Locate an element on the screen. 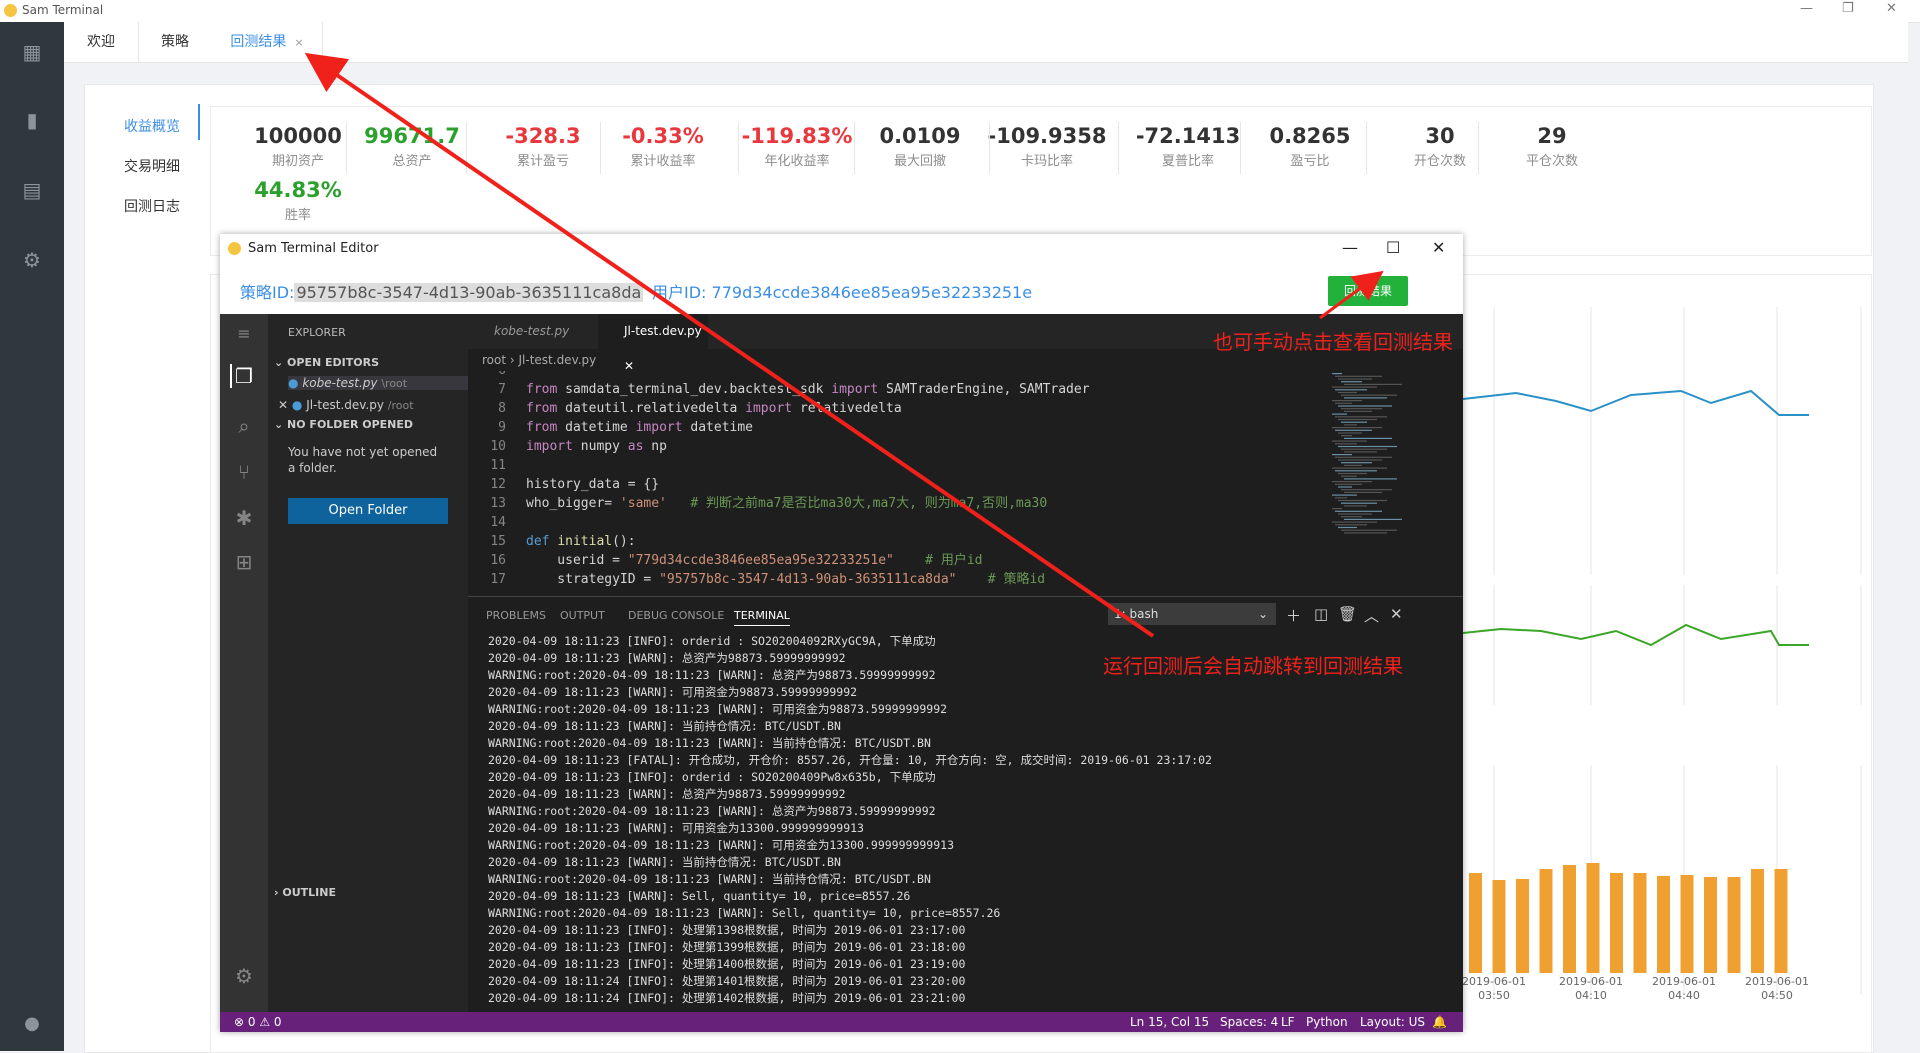 Image resolution: width=1920 pixels, height=1053 pixels. panel-tab-debug-console: DEBUG CONSOLE is located at coordinates (676, 615).